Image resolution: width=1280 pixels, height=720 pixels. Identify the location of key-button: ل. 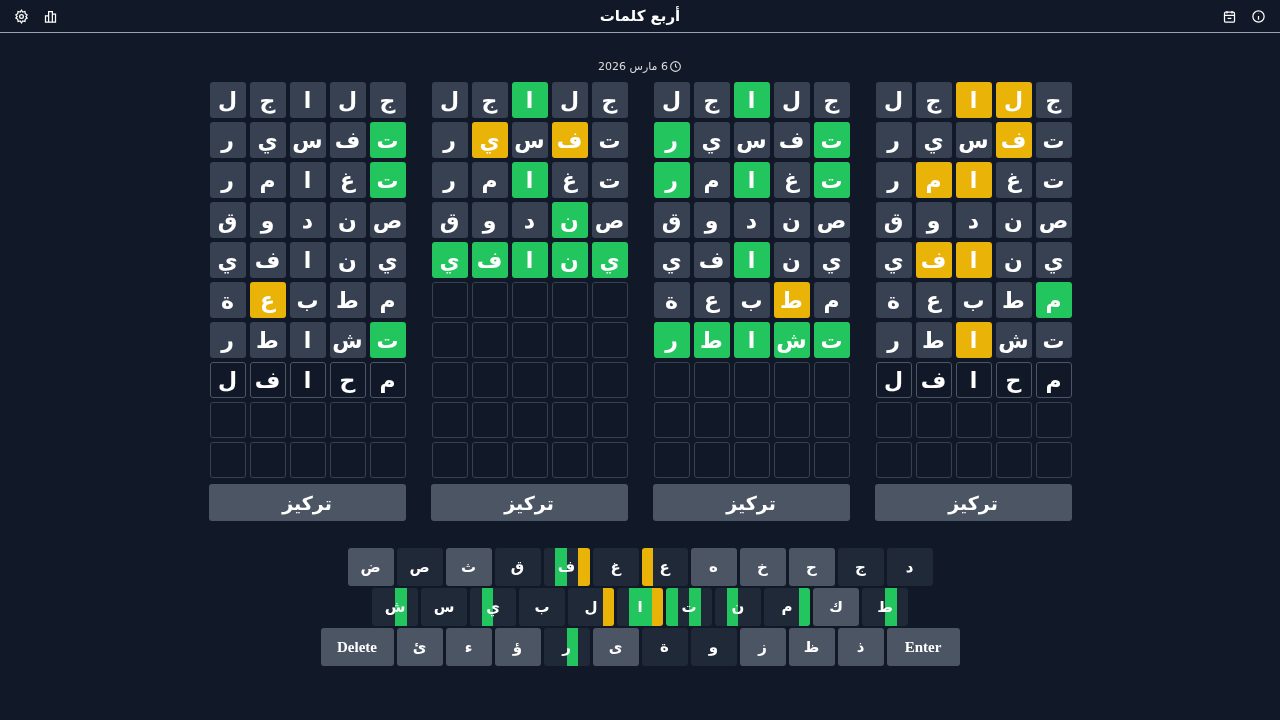
(591, 607).